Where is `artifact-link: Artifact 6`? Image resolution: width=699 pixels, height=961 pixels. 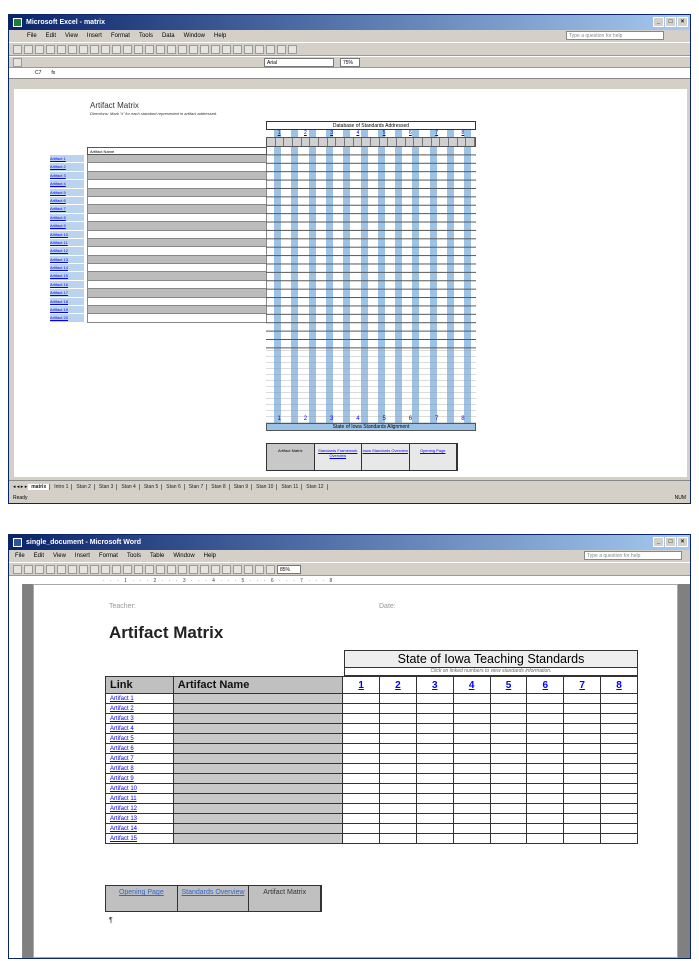 artifact-link: Artifact 6 is located at coordinates (67, 201).